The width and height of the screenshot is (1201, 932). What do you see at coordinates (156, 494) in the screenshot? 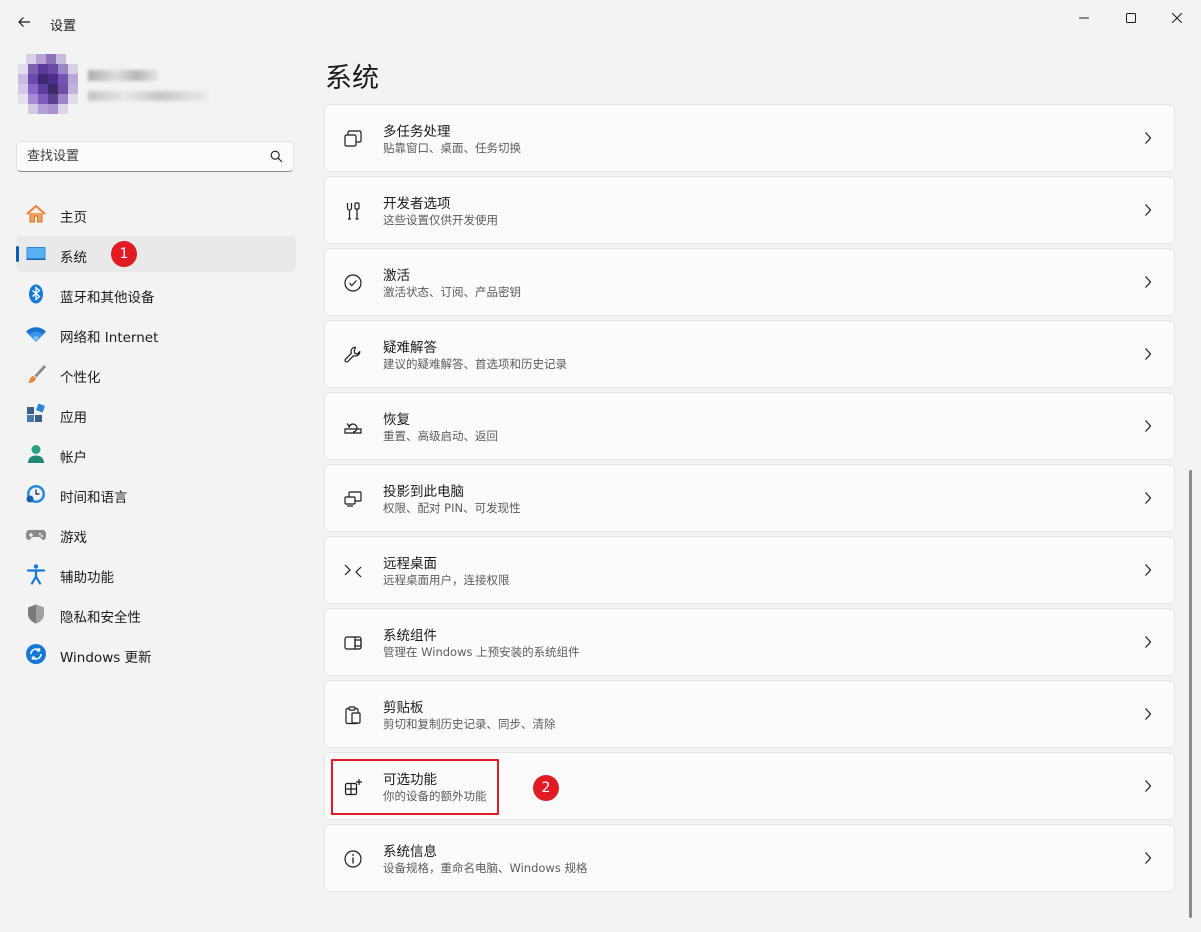
I see `sidebar-item-time-language: 时间和语言` at bounding box center [156, 494].